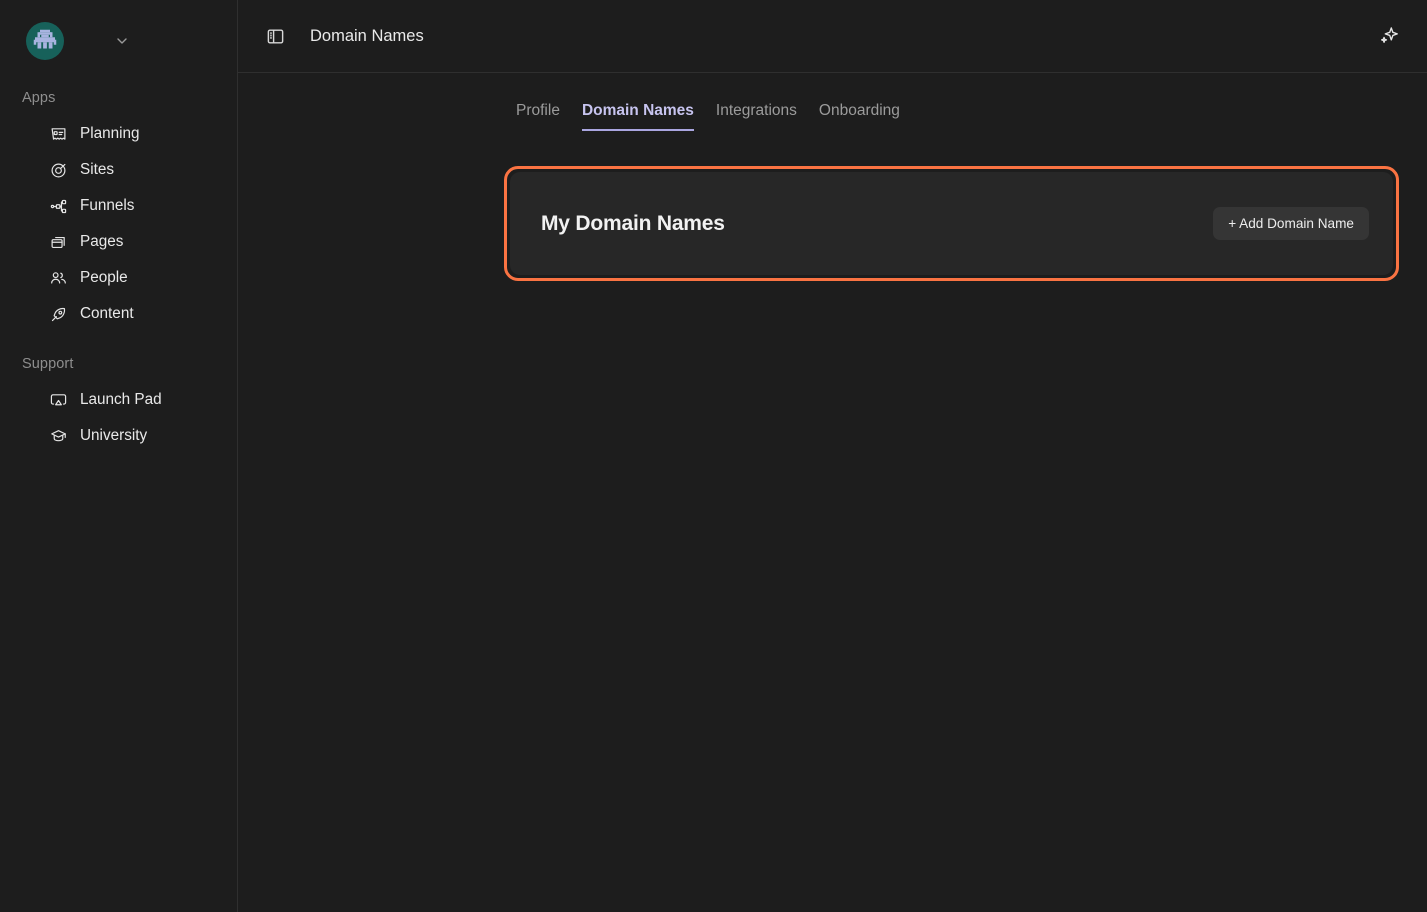  I want to click on domain-names-card: My Domain Names + Add Domain Name, so click(951, 223).